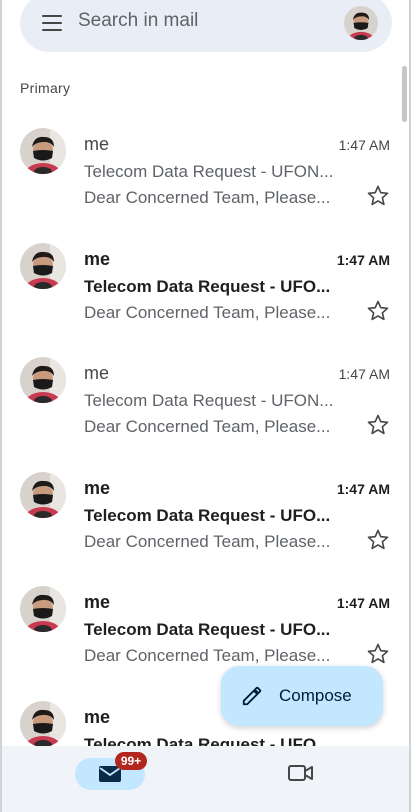 The image size is (411, 812). I want to click on section-label-primary: Primary, so click(45, 88).